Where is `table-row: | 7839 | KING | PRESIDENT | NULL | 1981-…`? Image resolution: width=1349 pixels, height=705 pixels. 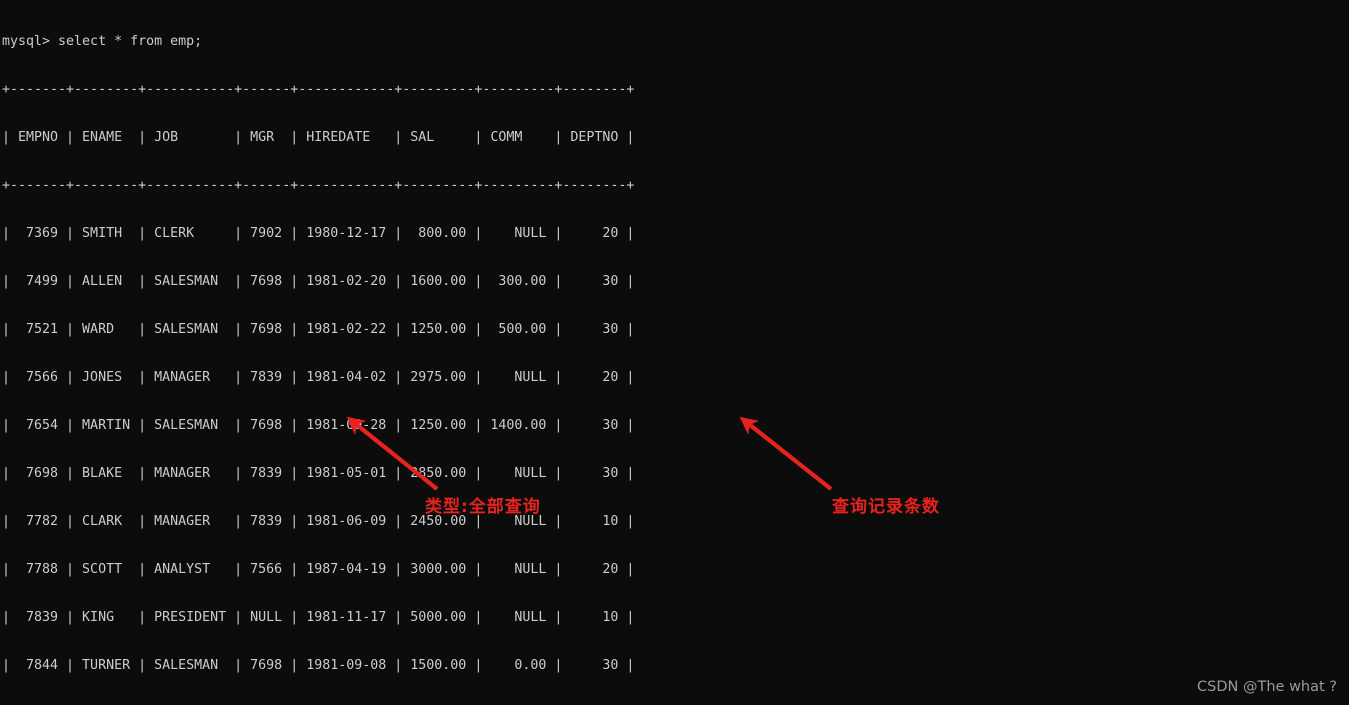 table-row: | 7839 | KING | PRESIDENT | NULL | 1981-… is located at coordinates (318, 617).